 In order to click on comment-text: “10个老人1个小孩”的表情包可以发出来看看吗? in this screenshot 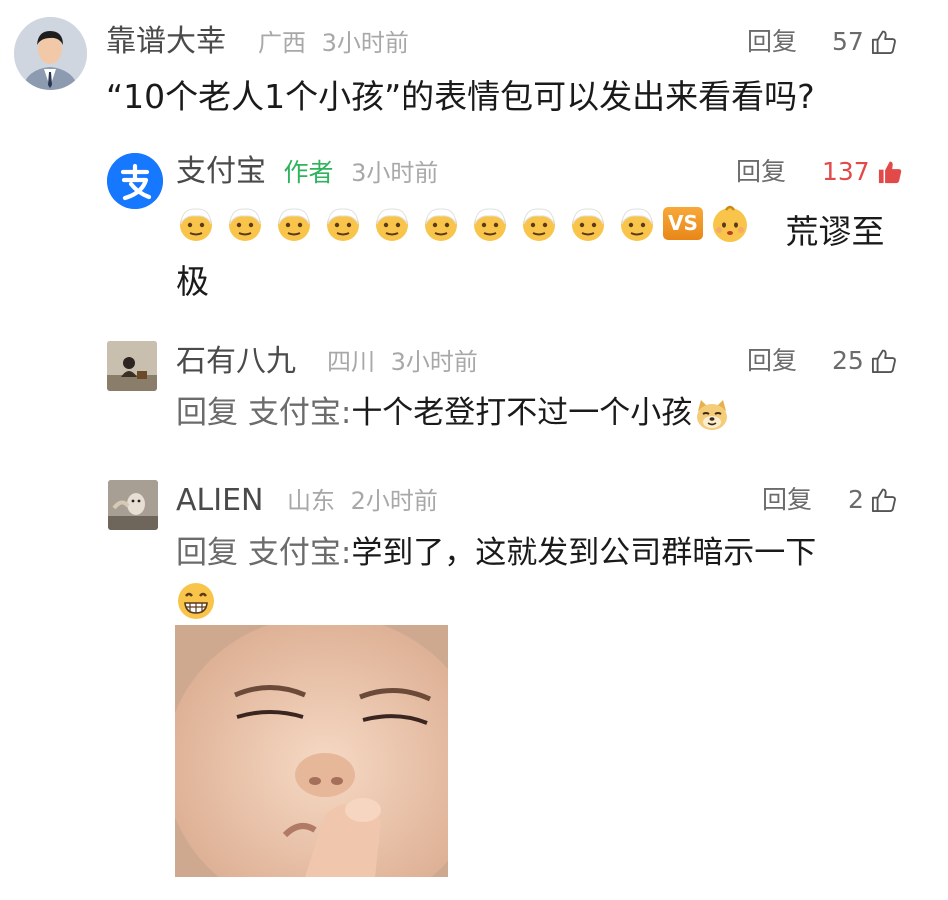, I will do `click(460, 96)`.